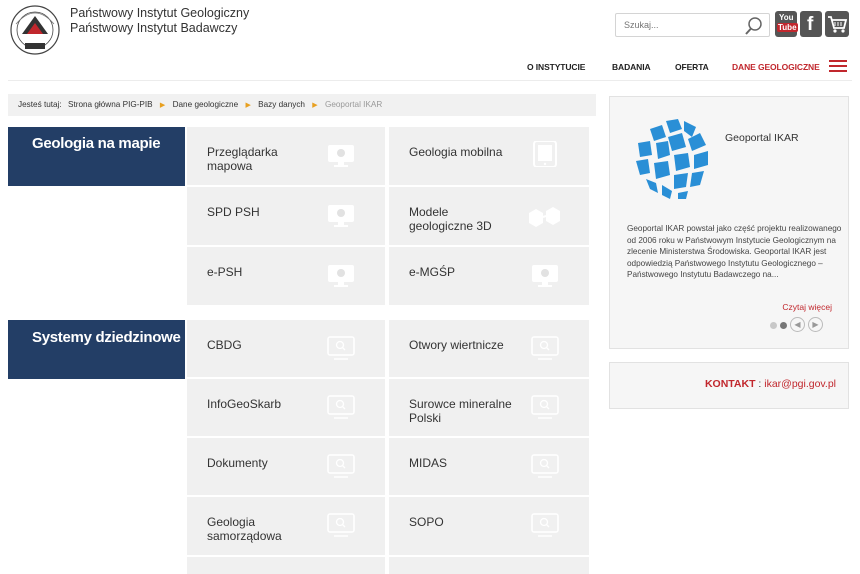 Image resolution: width=860 pixels, height=574 pixels. Describe the element at coordinates (225, 272) in the screenshot. I see `tile-label: e-PSH` at that location.